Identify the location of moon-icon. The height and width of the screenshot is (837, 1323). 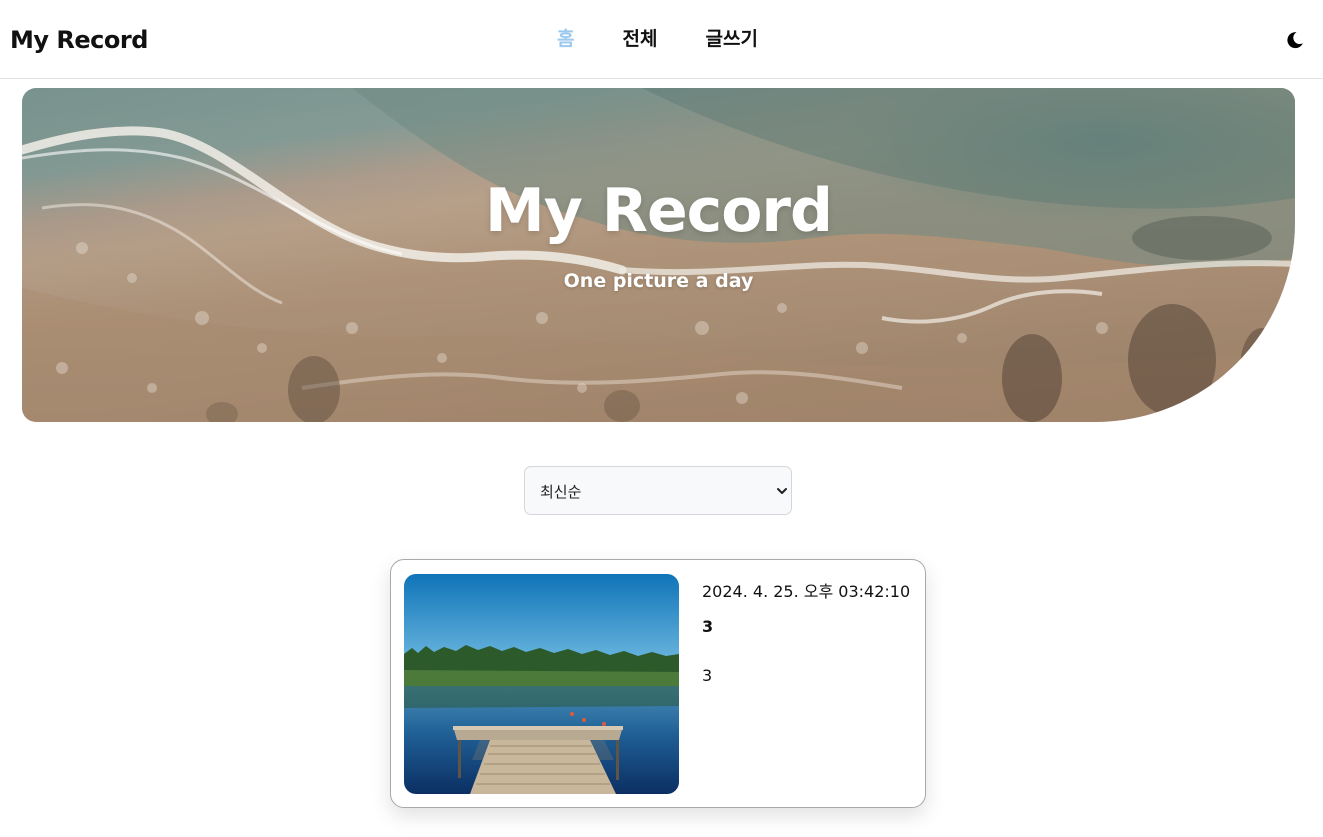
(1295, 40).